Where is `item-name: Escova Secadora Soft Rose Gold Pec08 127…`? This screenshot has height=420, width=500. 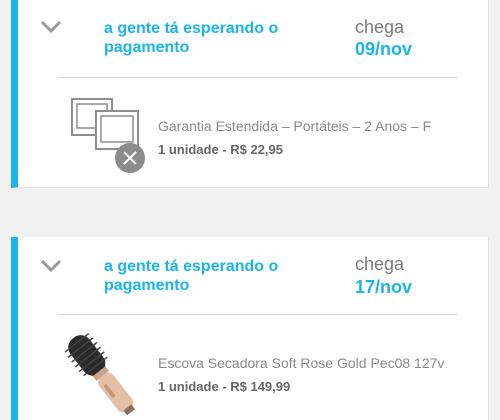 item-name: Escova Secadora Soft Rose Gold Pec08 127… is located at coordinates (301, 363).